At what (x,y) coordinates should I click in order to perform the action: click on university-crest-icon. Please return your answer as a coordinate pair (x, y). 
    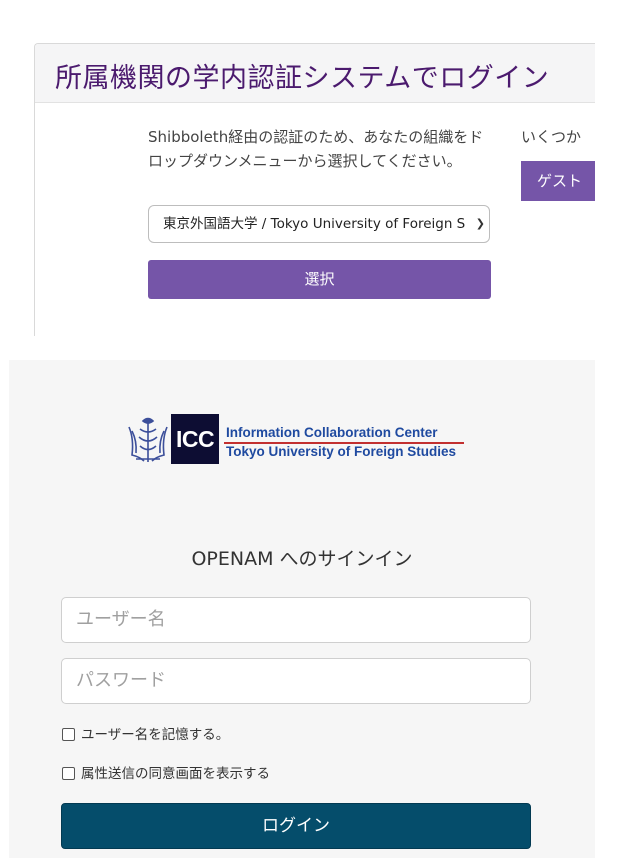
    Looking at the image, I should click on (148, 439).